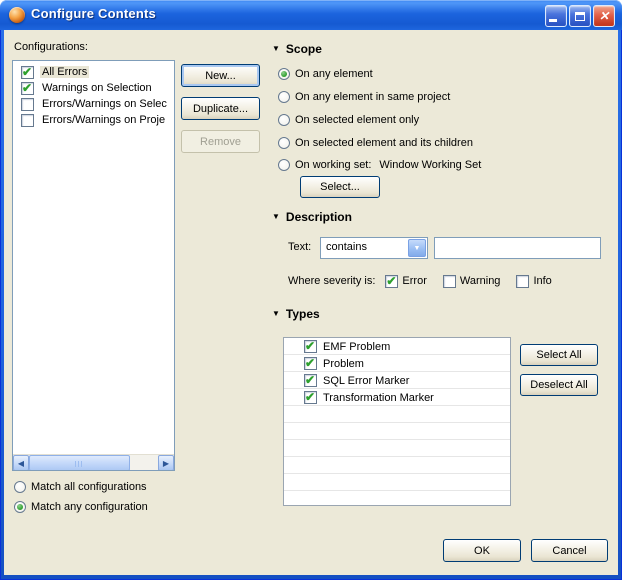 The height and width of the screenshot is (580, 622). Describe the element at coordinates (27, 120) in the screenshot. I see `config-checkbox-errors-warnings-on-project` at that location.